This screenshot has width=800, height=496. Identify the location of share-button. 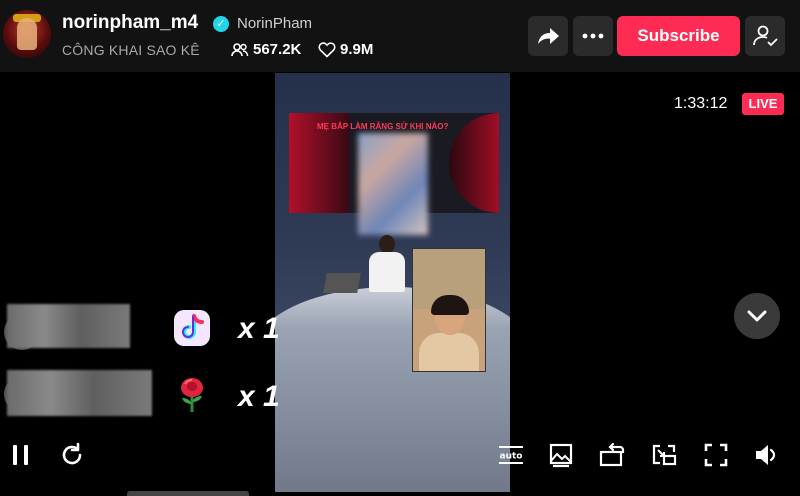
(548, 36).